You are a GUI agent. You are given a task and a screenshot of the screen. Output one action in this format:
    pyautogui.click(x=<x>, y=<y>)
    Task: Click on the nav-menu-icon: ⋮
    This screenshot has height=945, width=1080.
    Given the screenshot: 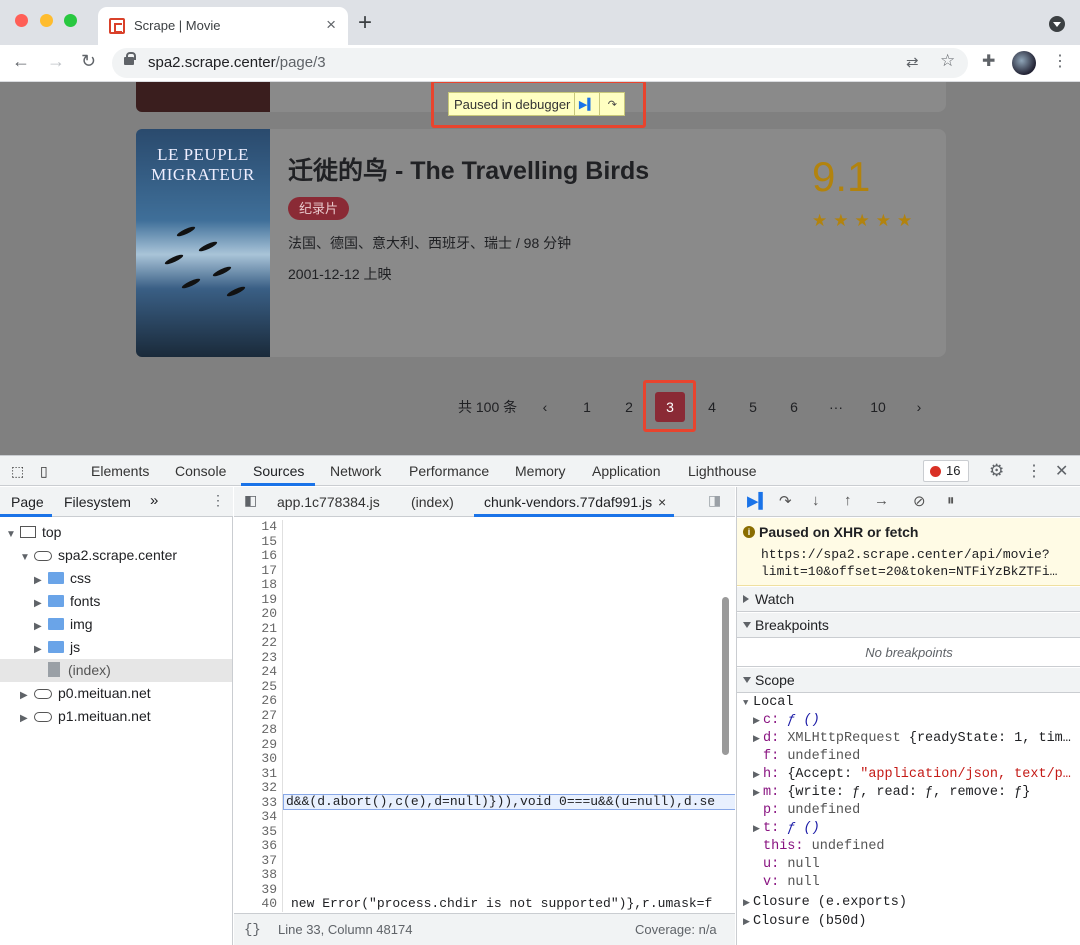 What is the action you would take?
    pyautogui.click(x=218, y=500)
    